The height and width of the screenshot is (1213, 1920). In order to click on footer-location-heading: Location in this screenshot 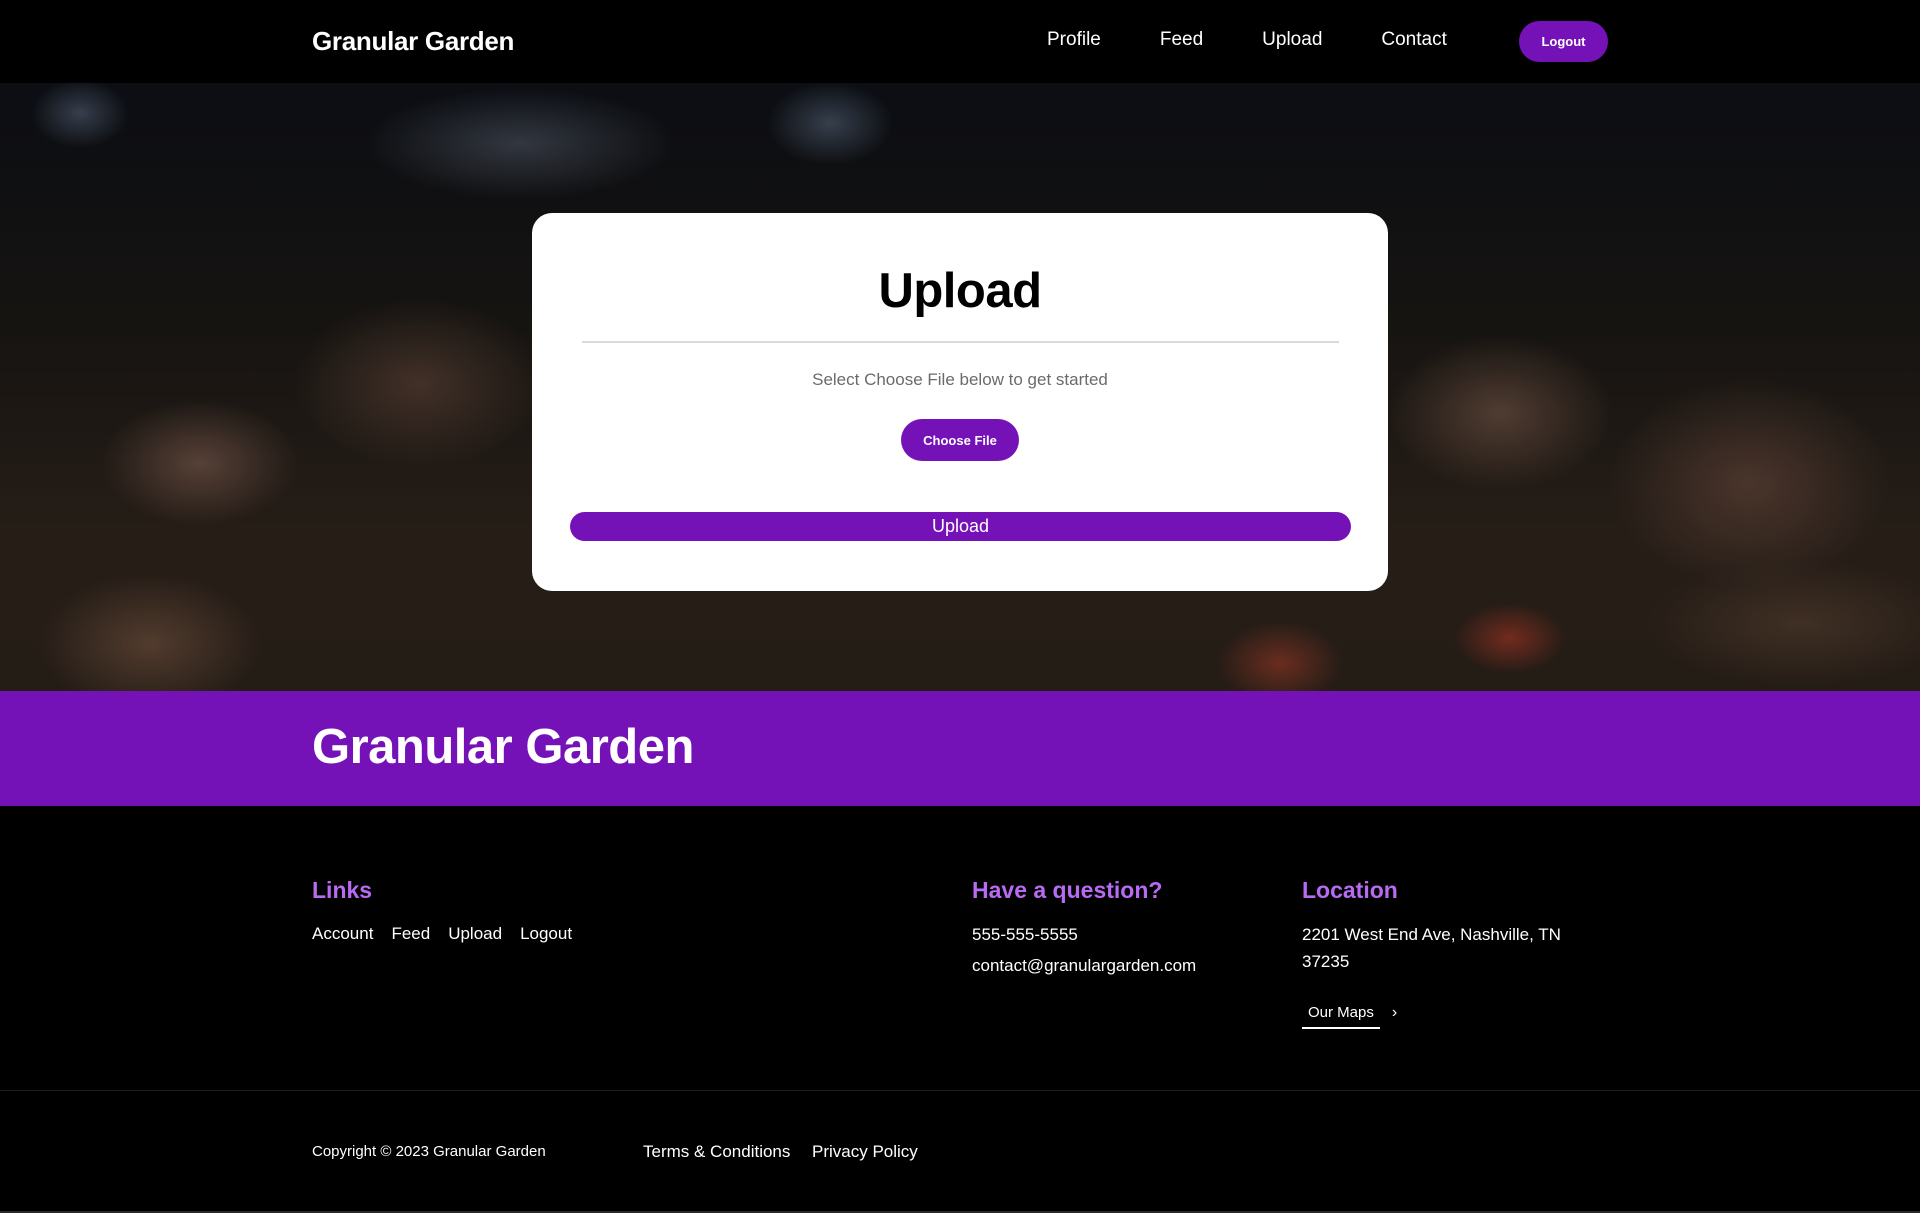, I will do `click(1350, 890)`.